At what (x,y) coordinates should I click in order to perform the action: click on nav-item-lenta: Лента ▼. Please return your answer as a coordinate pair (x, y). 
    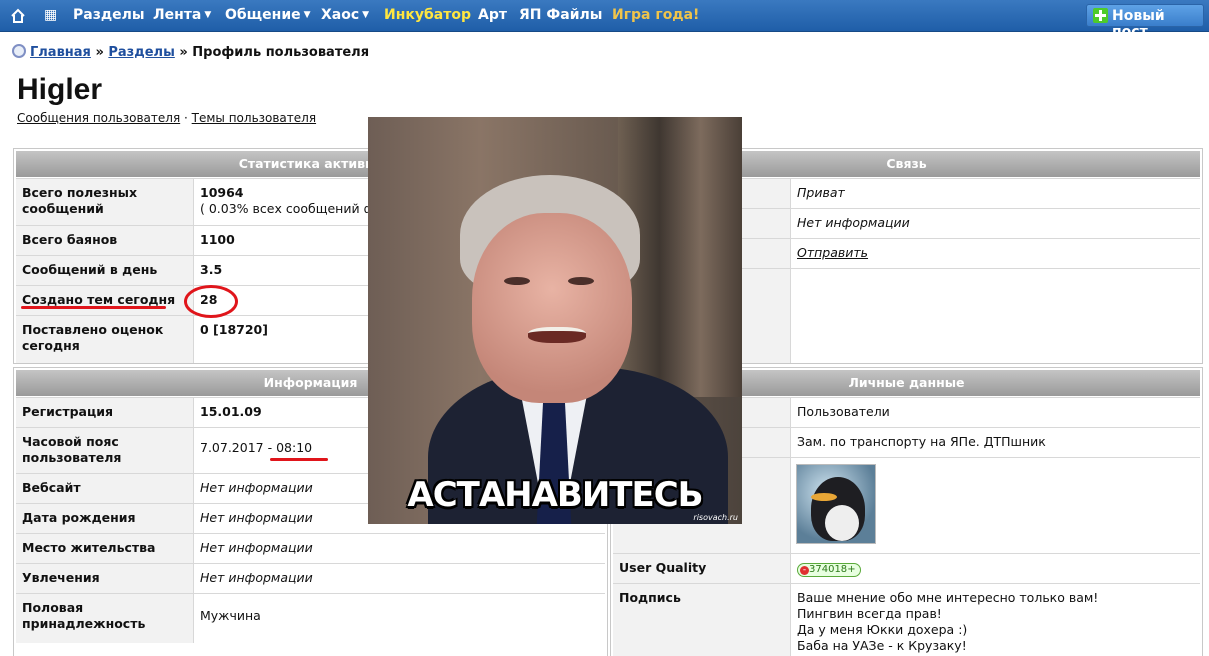
    Looking at the image, I should click on (182, 15).